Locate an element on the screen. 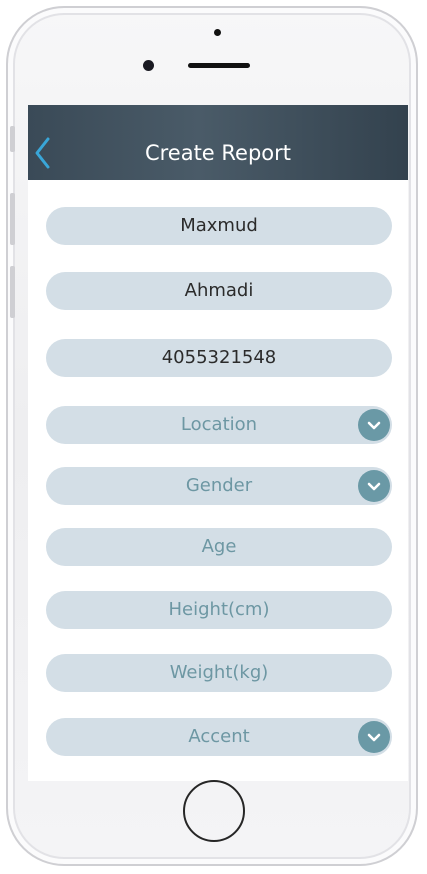 This screenshot has height=874, width=427. age-field: Age is located at coordinates (219, 547).